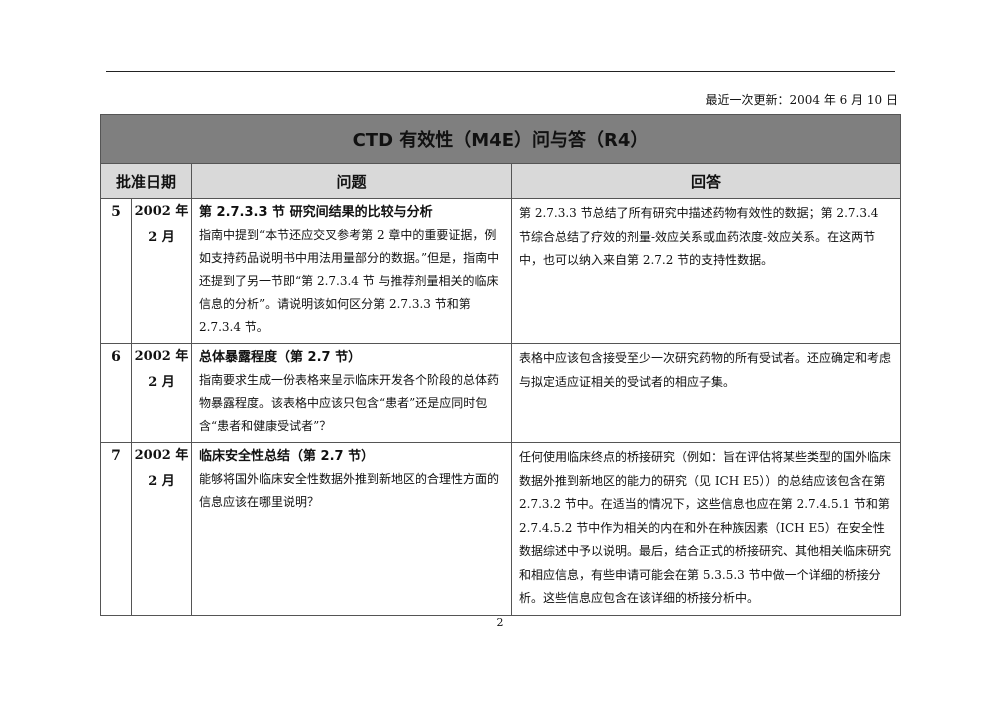 The image size is (1000, 707). I want to click on table-title: CTD 有效性（M4E）问与答（R4）, so click(500, 139).